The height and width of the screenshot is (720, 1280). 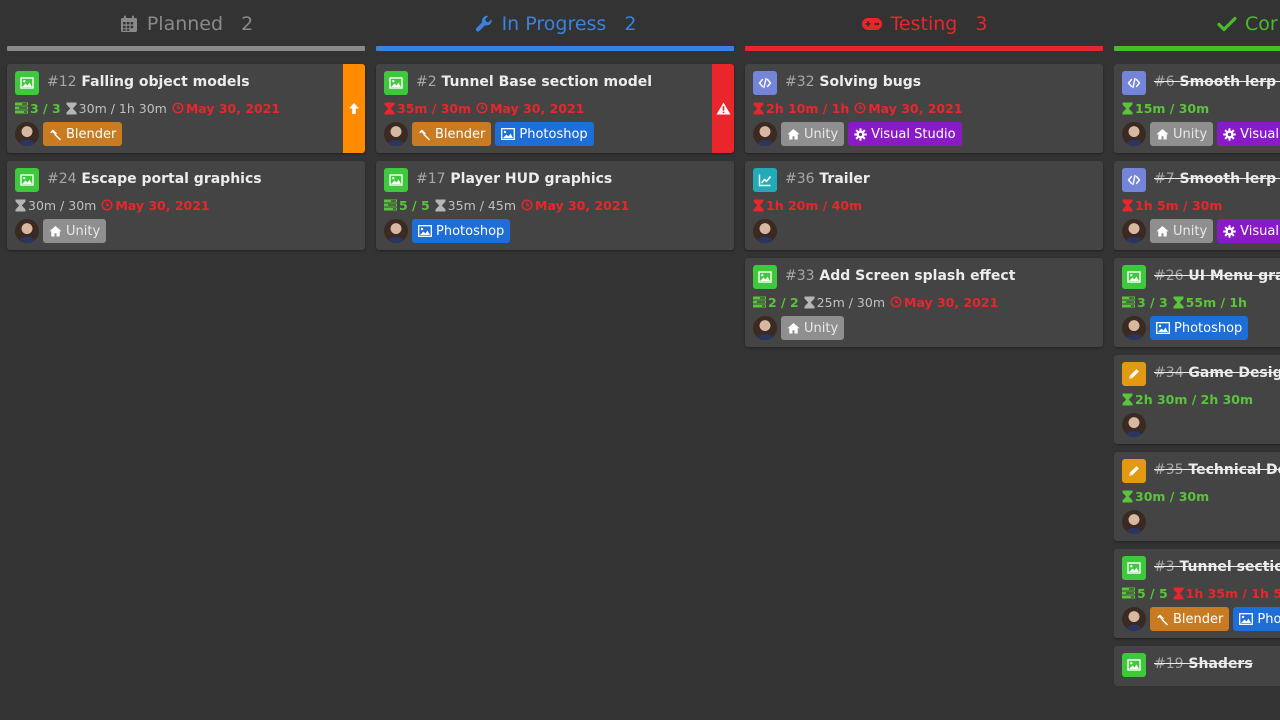 What do you see at coordinates (424, 134) in the screenshot?
I see `hammer-icon` at bounding box center [424, 134].